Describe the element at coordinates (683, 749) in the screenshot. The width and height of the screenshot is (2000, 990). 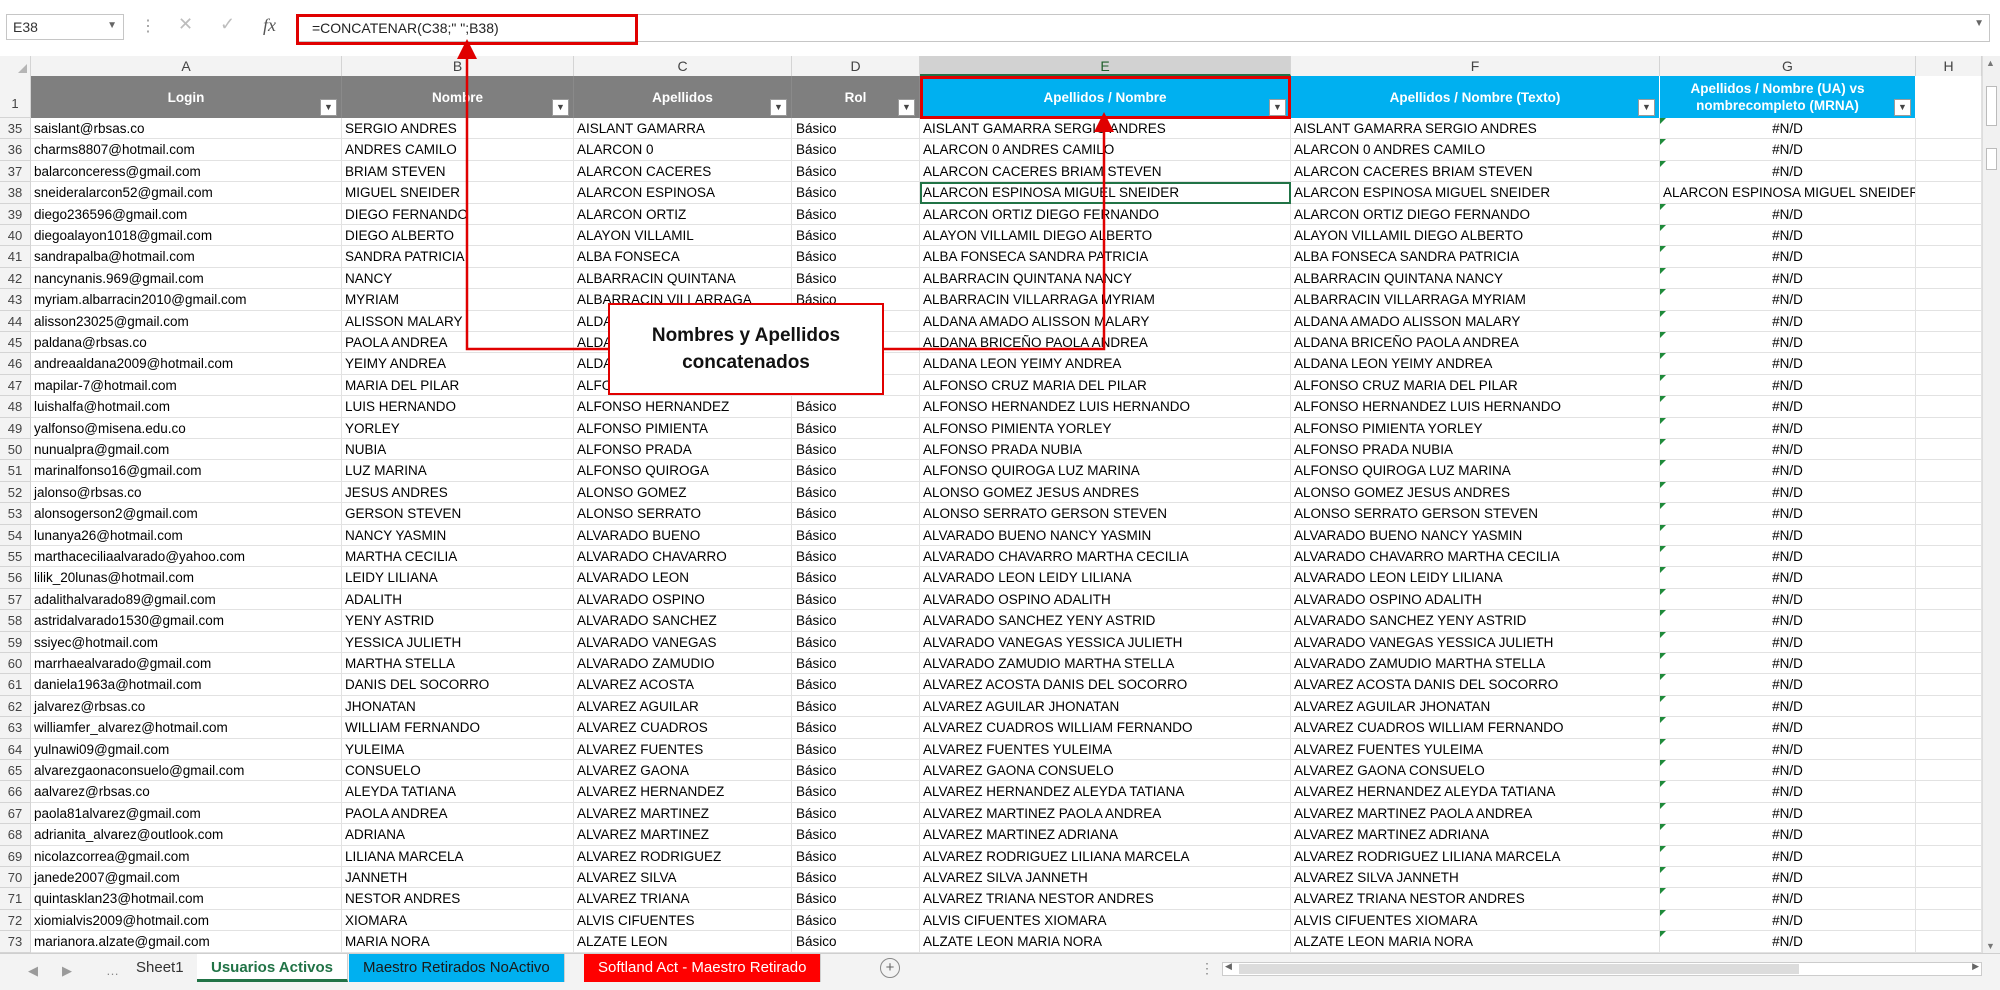
I see `cell-apellidos: ALVAREZ FUENTES` at that location.